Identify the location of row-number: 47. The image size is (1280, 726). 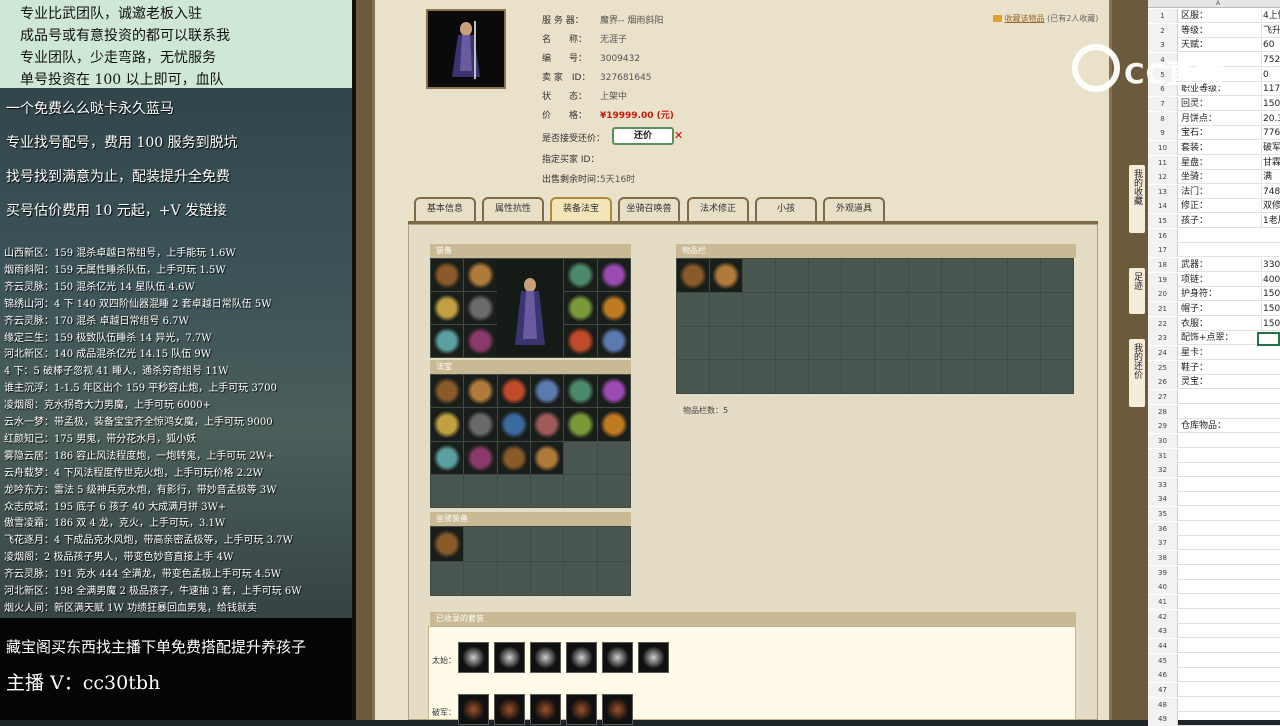
(1163, 689).